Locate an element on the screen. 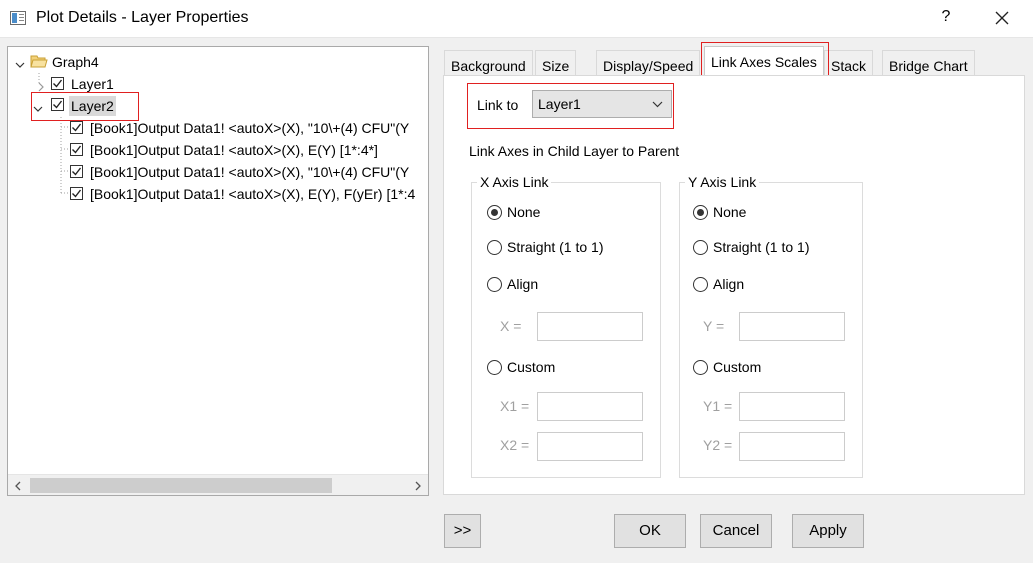 The image size is (1033, 563). tree-horizontal-scrollbar is located at coordinates (218, 484).